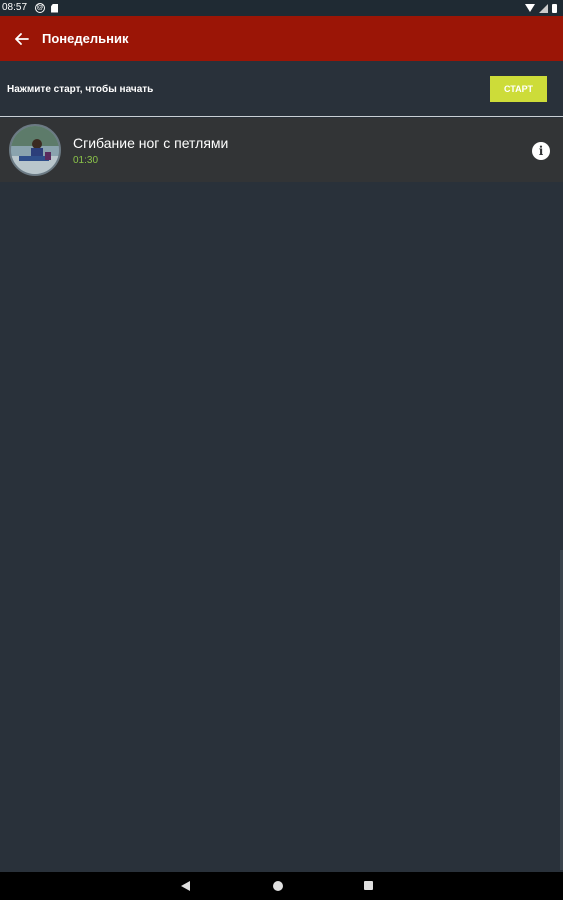 The height and width of the screenshot is (900, 563). What do you see at coordinates (86, 160) in the screenshot?
I see `exercise-duration: 01:30` at bounding box center [86, 160].